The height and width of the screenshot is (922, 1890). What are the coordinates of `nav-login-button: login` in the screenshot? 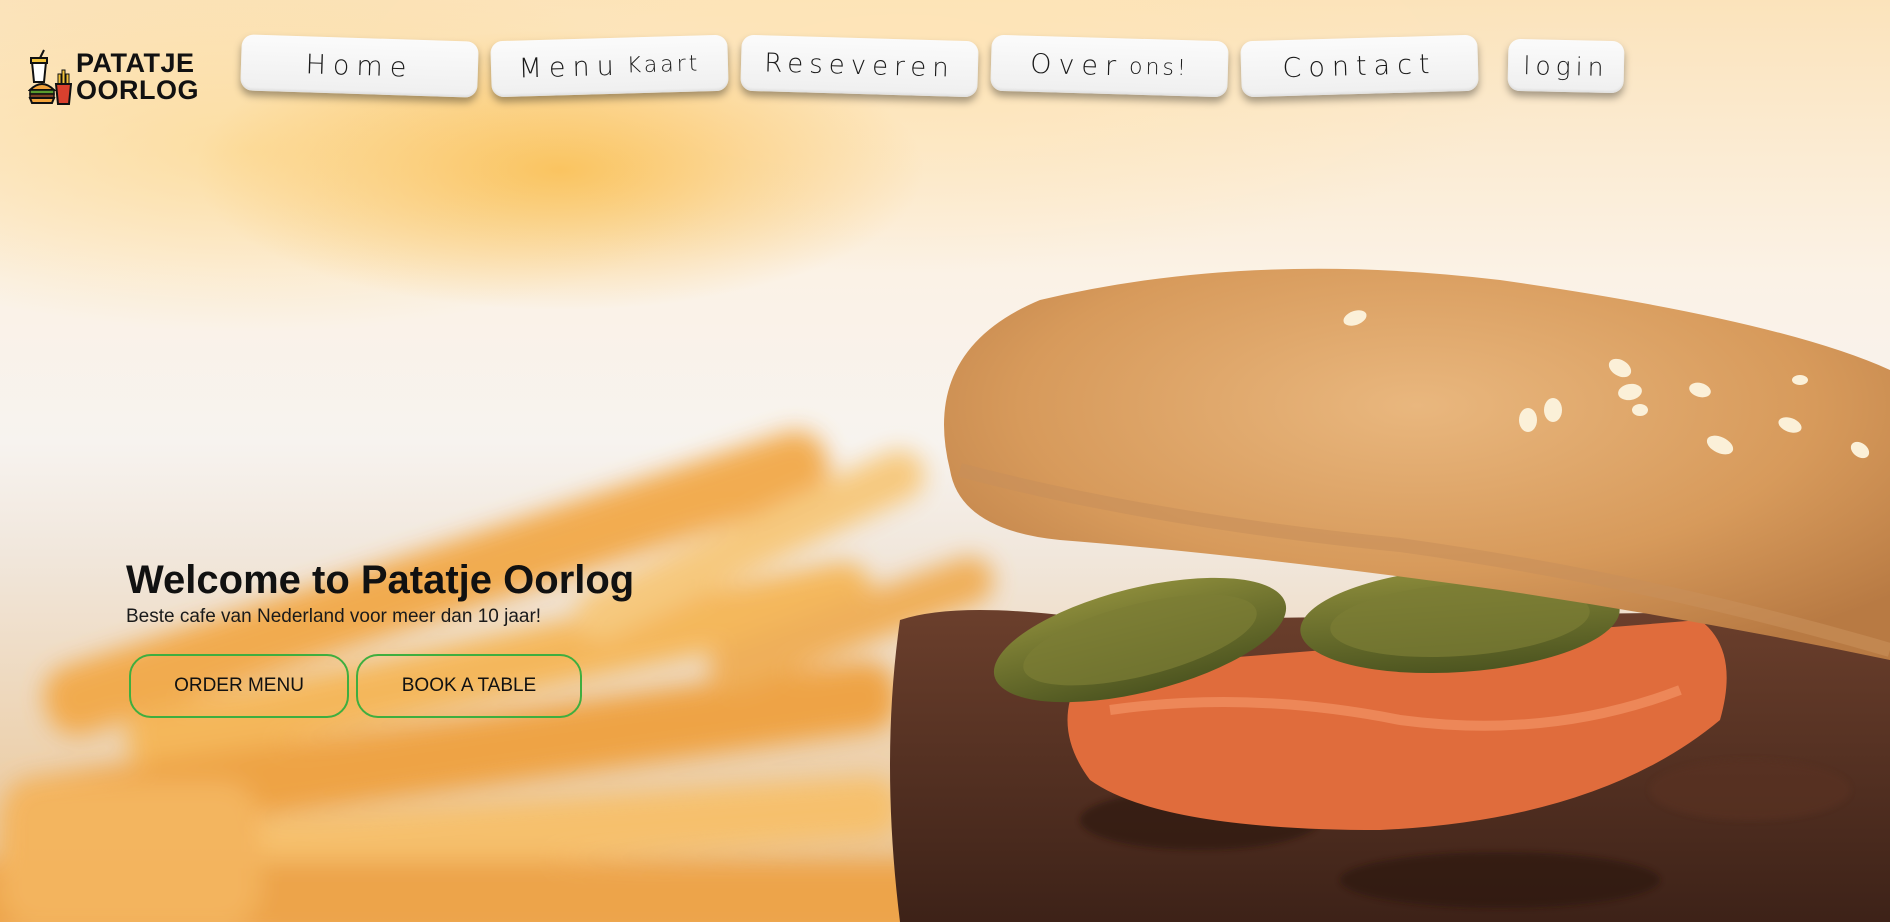 It's located at (1566, 66).